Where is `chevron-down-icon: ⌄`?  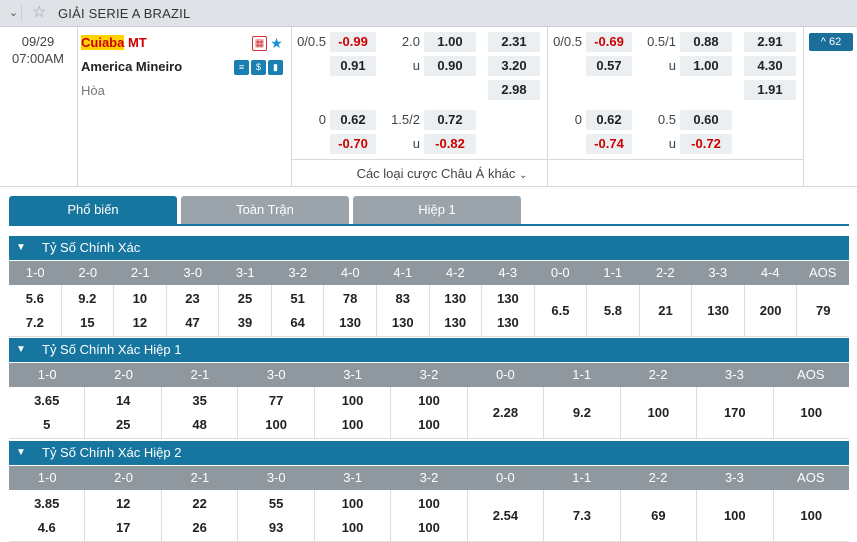
chevron-down-icon: ⌄ is located at coordinates (14, 13).